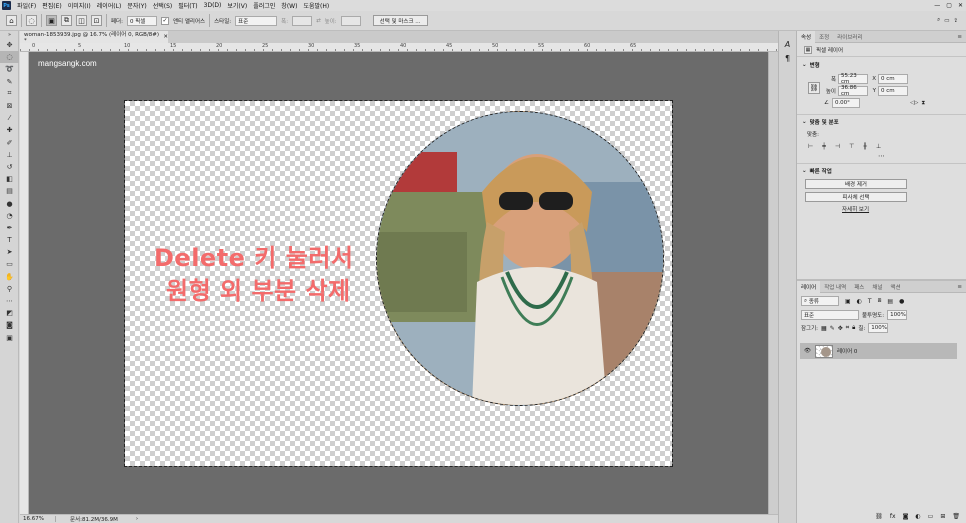  Describe the element at coordinates (824, 146) in the screenshot. I see `align-center-horizontal-icon: ╪` at that location.